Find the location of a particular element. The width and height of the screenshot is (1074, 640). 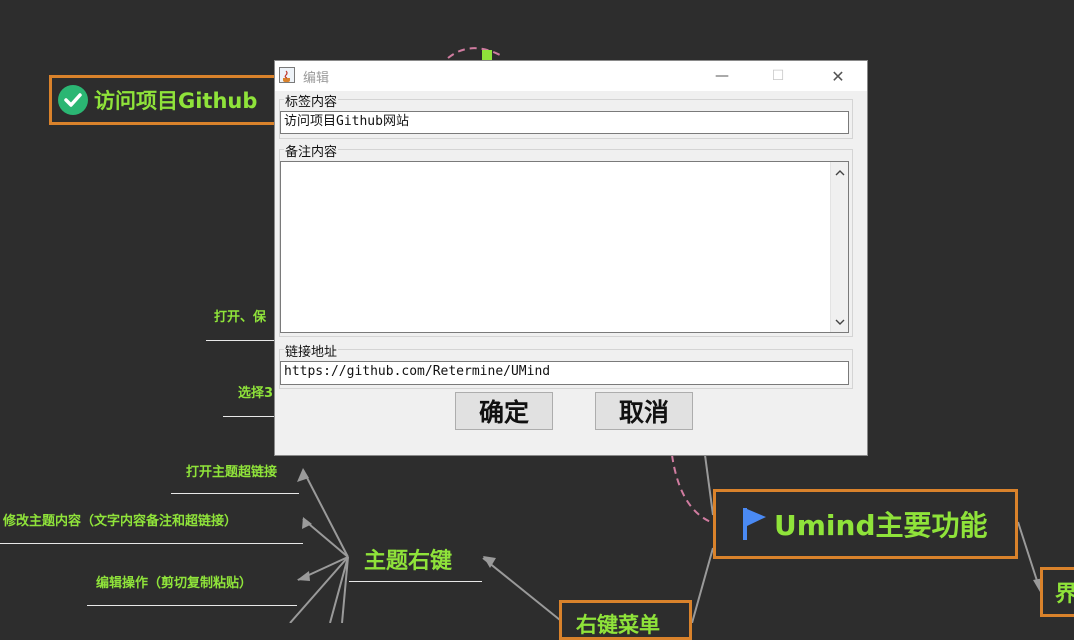

dialog-title: 编辑 is located at coordinates (316, 78).